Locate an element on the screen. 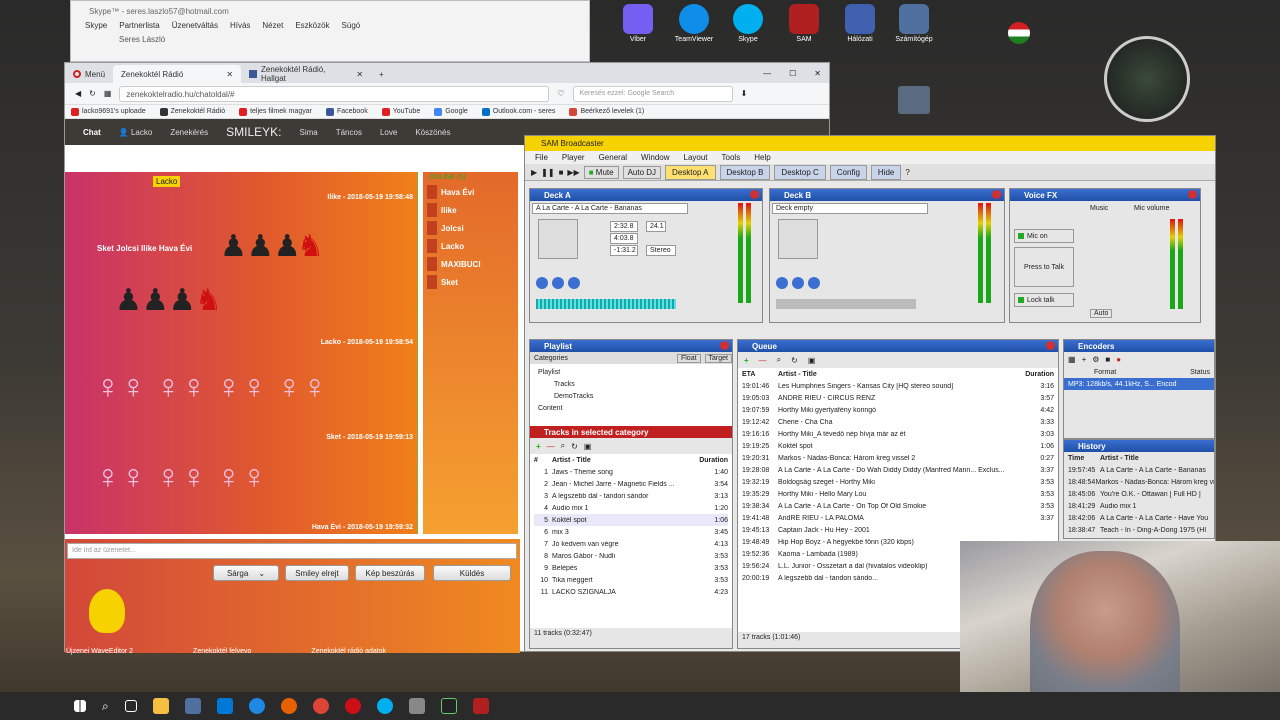 The width and height of the screenshot is (1280, 720). desktop-icon-viber: Viber is located at coordinates (638, 23).